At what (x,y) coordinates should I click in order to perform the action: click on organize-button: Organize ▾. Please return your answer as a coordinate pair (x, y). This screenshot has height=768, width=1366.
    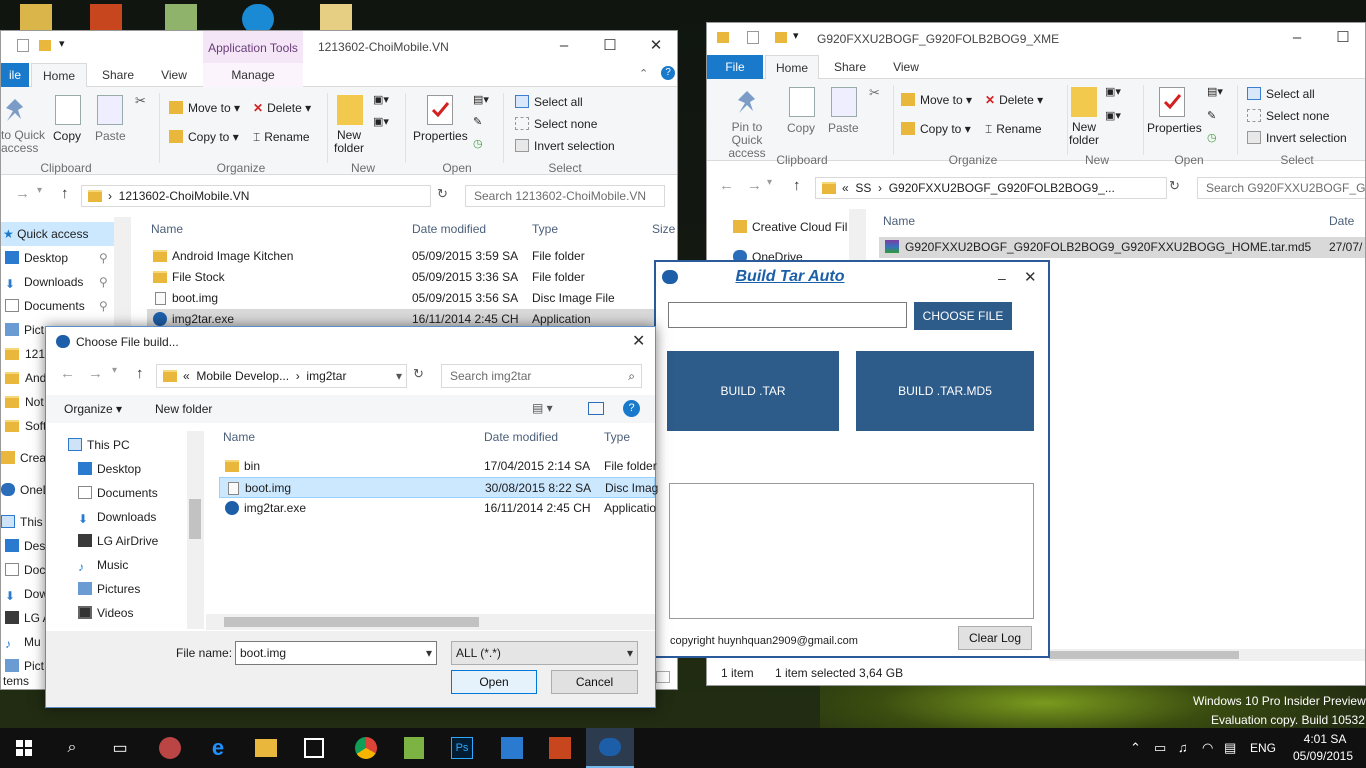
    Looking at the image, I should click on (93, 409).